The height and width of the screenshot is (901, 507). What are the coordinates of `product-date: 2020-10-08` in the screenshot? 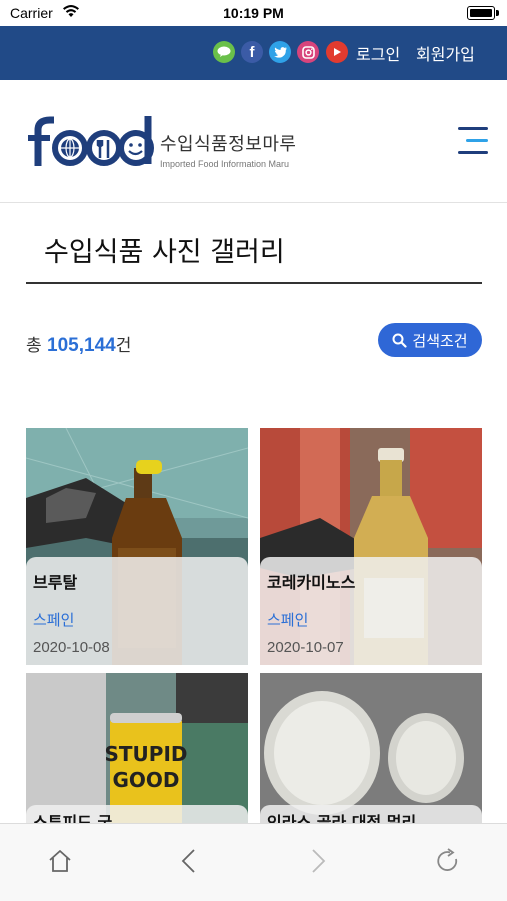 It's located at (71, 647).